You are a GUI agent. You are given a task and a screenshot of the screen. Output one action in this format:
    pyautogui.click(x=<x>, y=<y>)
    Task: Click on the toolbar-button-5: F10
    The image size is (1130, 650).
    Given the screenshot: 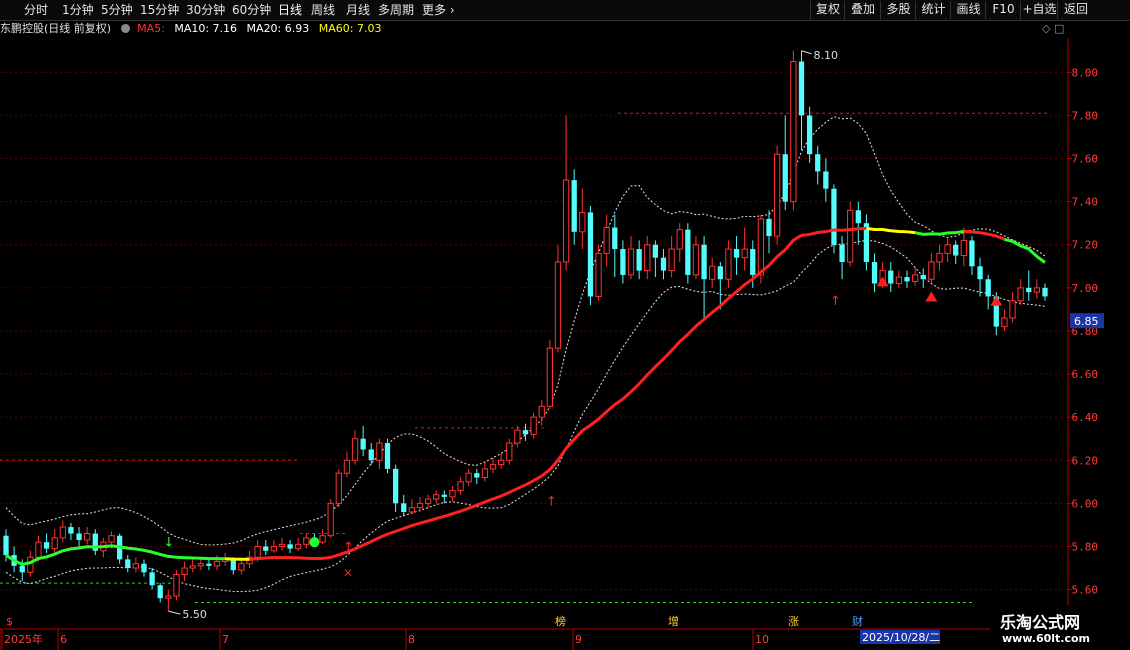 What is the action you would take?
    pyautogui.click(x=1003, y=10)
    